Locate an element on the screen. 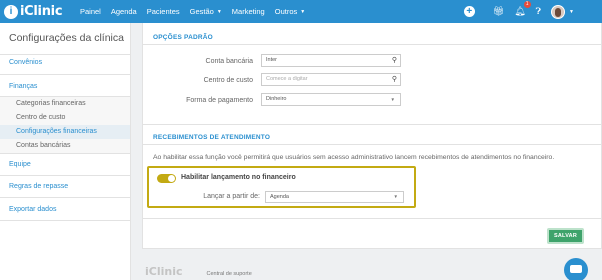  footer: iClinic Central de suporte is located at coordinates (198, 271).